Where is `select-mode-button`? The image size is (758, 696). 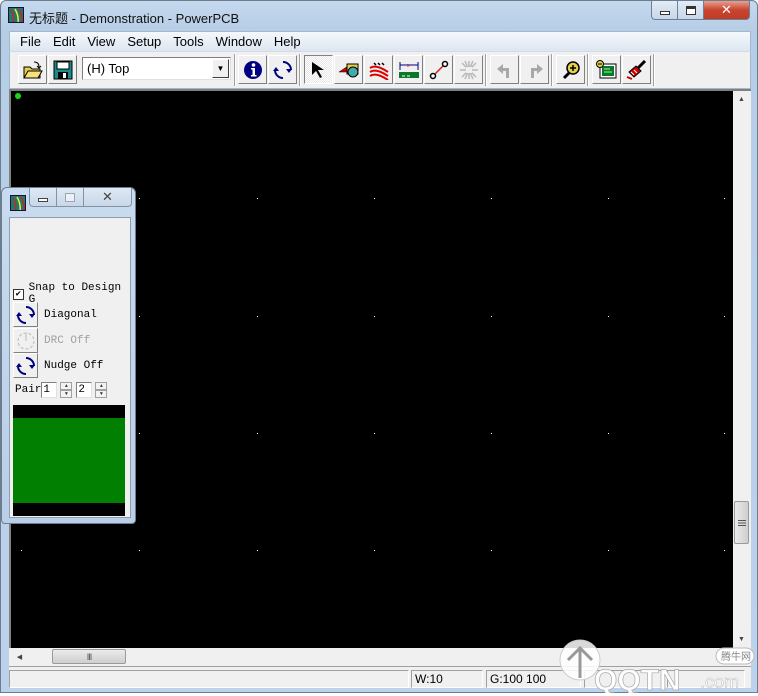
select-mode-button is located at coordinates (318, 69).